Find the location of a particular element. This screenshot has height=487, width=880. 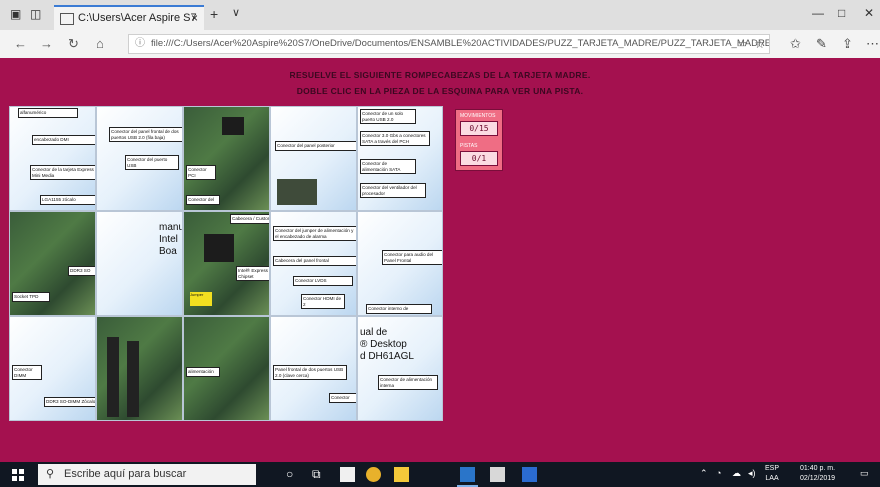

piece-label: Socket TPD is located at coordinates (31, 297).